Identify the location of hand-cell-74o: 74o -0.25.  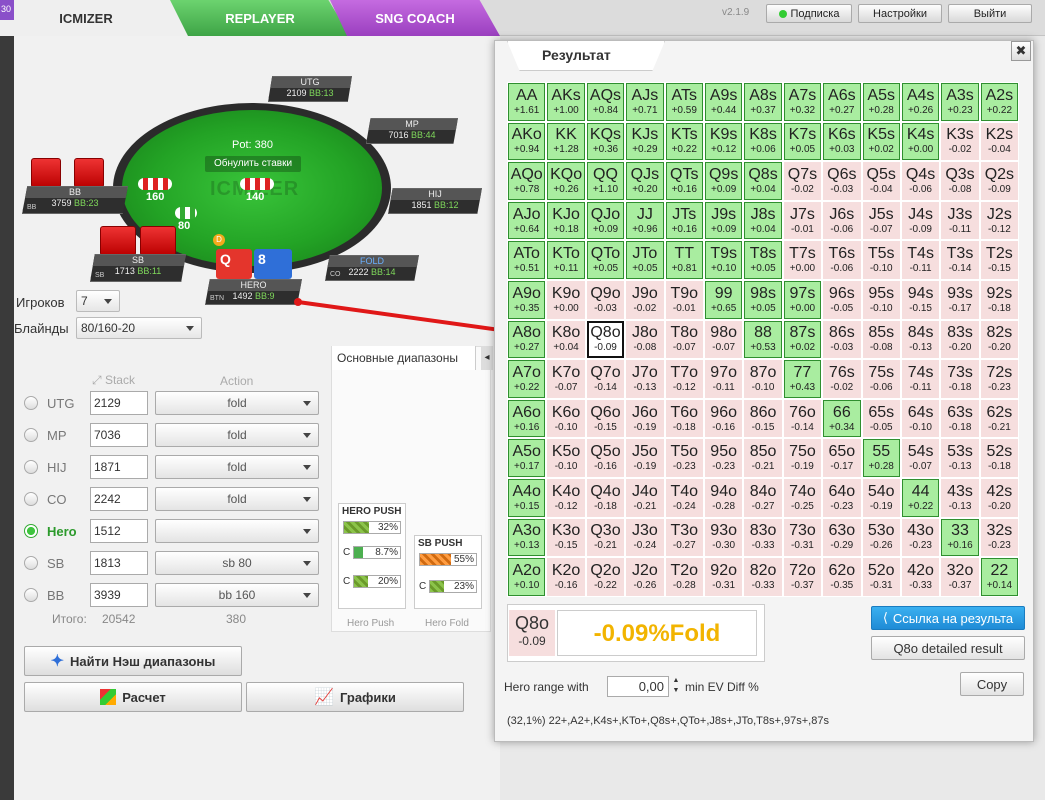
(802, 497).